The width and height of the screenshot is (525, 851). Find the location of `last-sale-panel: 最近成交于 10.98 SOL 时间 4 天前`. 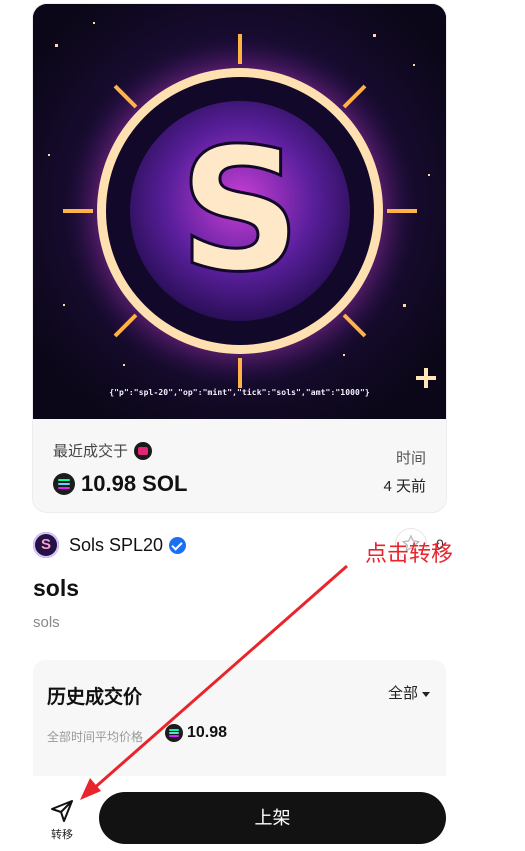

last-sale-panel: 最近成交于 10.98 SOL 时间 4 天前 is located at coordinates (239, 465).